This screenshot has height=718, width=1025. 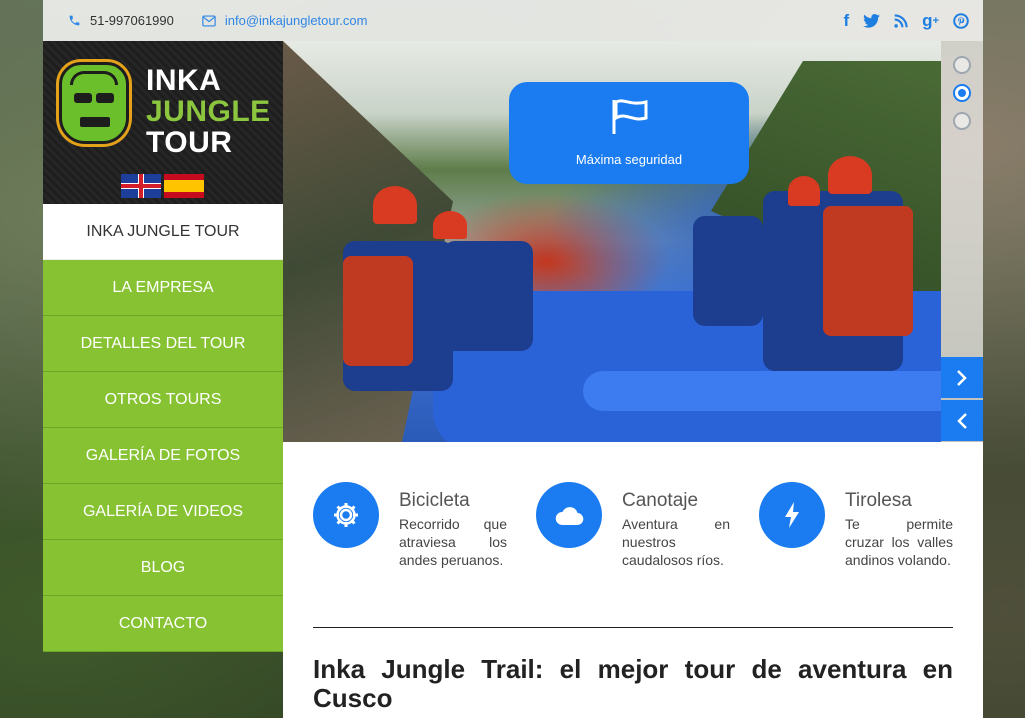 What do you see at coordinates (630, 116) in the screenshot?
I see `flag-icon` at bounding box center [630, 116].